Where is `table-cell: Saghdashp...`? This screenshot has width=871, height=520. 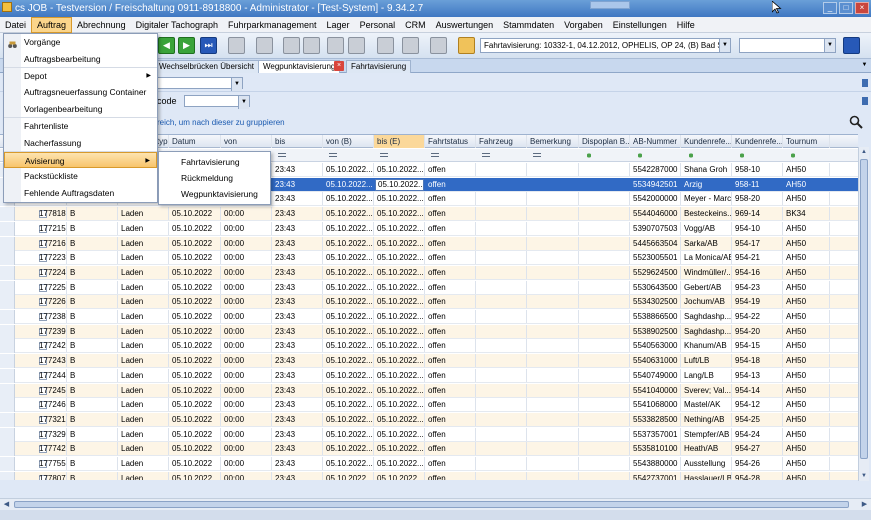
table-cell: Saghdashp... is located at coordinates (706, 316).